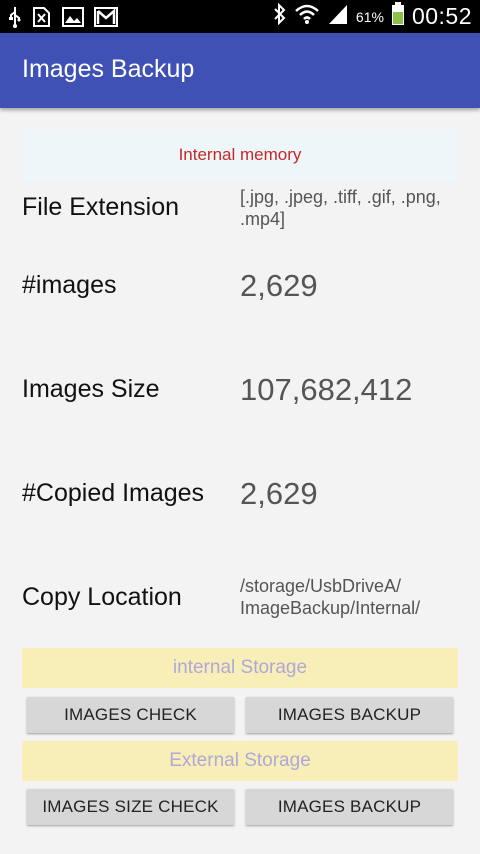  I want to click on internal-images-backup-button: IMAGES BACKUP, so click(349, 715).